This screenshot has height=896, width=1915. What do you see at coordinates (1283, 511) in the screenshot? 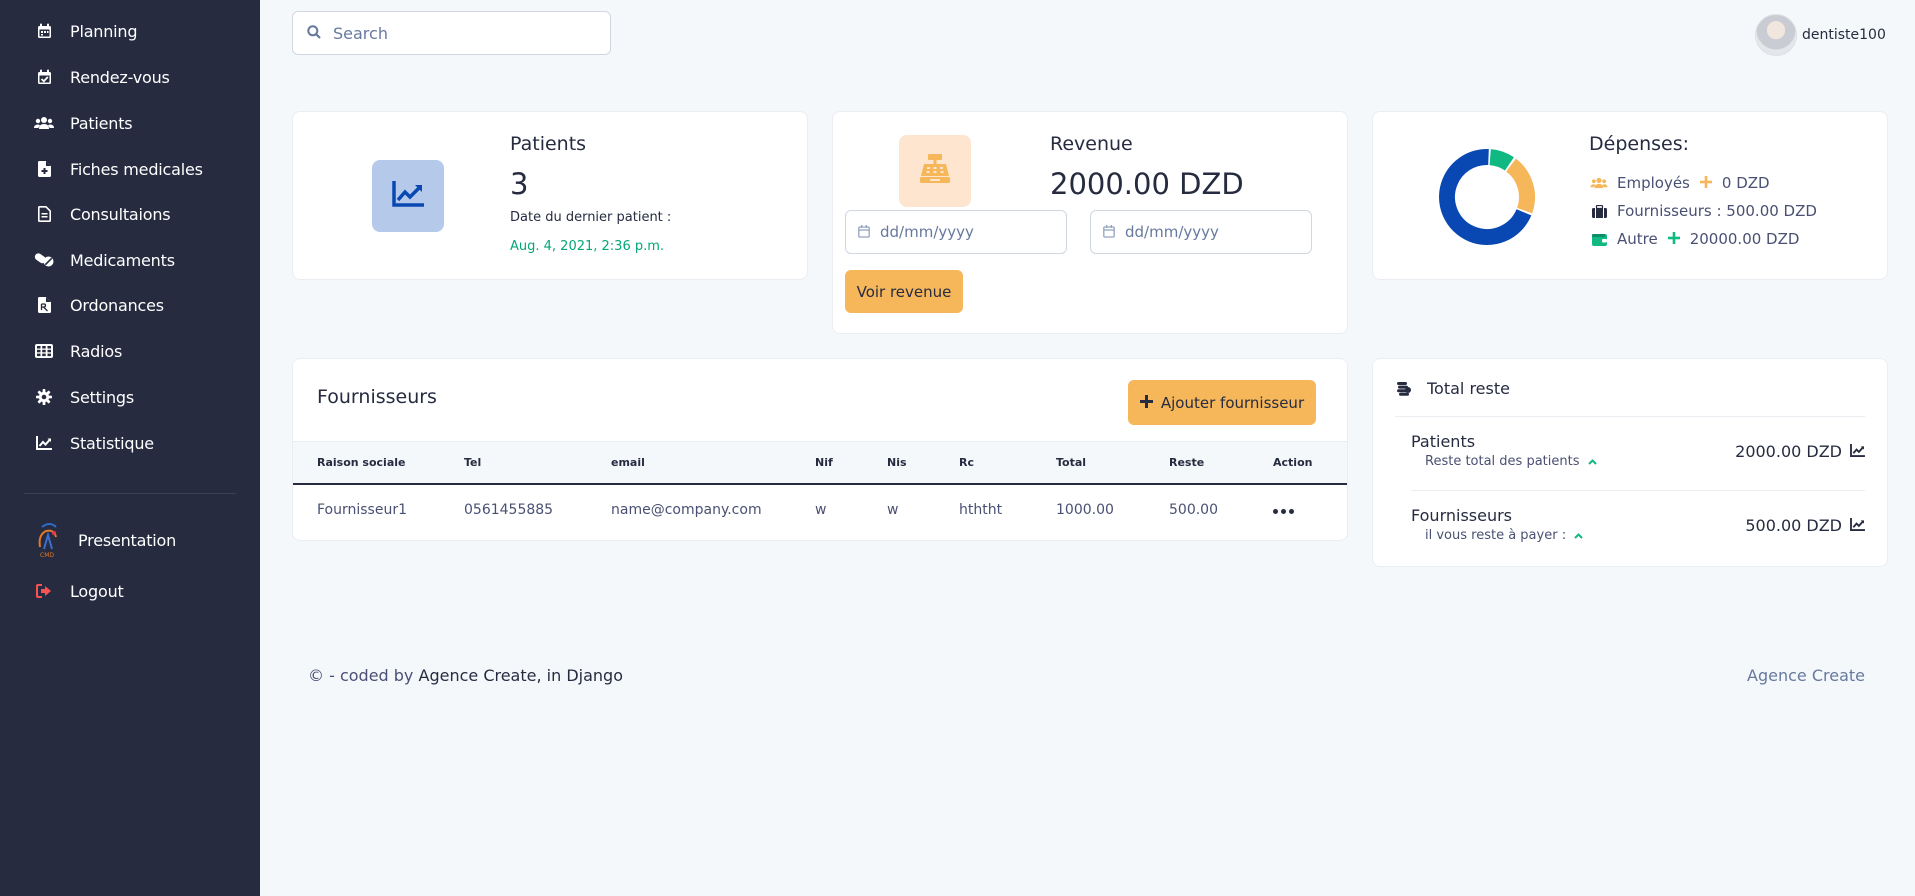
I see `more-actions-icon` at bounding box center [1283, 511].